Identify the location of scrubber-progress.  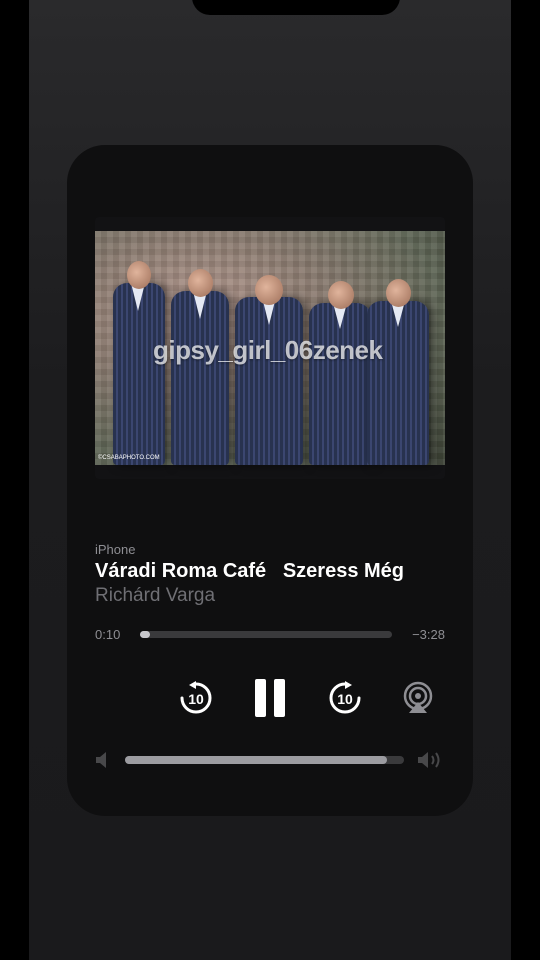
(145, 634).